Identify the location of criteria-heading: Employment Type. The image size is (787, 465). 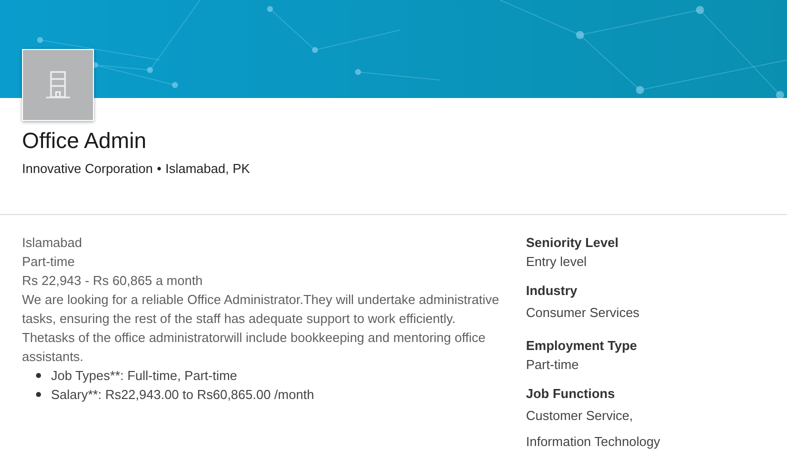
(582, 346).